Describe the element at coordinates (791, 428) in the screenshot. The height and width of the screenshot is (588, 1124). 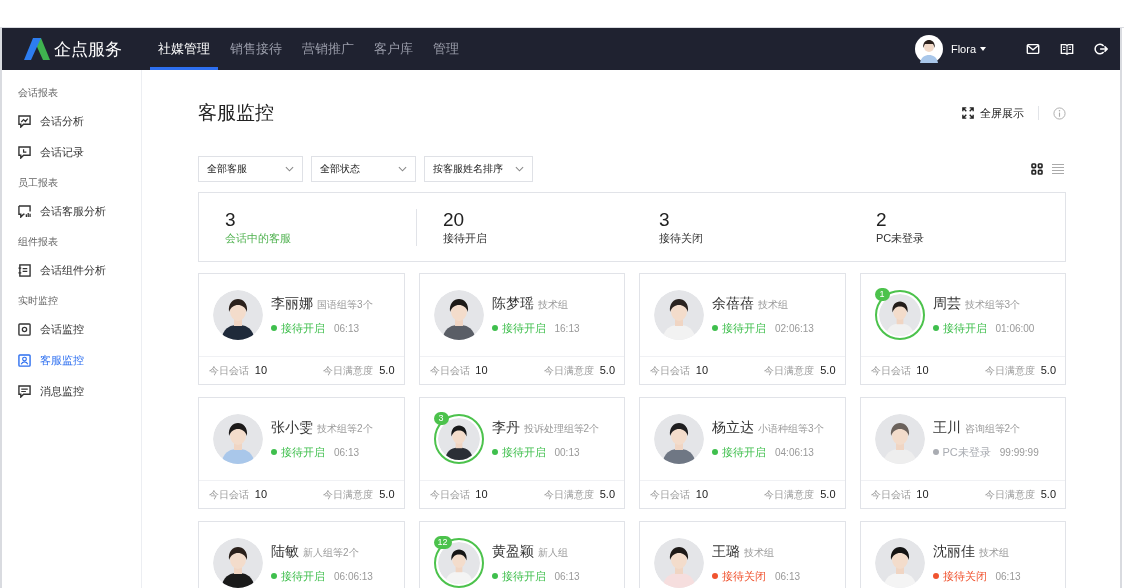
I see `agent-group: 小语种组等3个` at that location.